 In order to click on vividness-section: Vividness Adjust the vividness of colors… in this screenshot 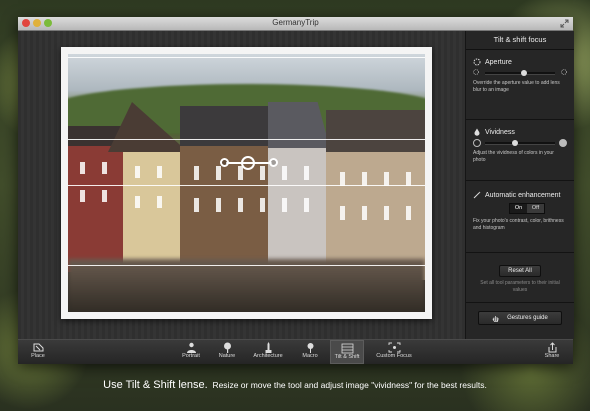, I will do `click(520, 150)`.